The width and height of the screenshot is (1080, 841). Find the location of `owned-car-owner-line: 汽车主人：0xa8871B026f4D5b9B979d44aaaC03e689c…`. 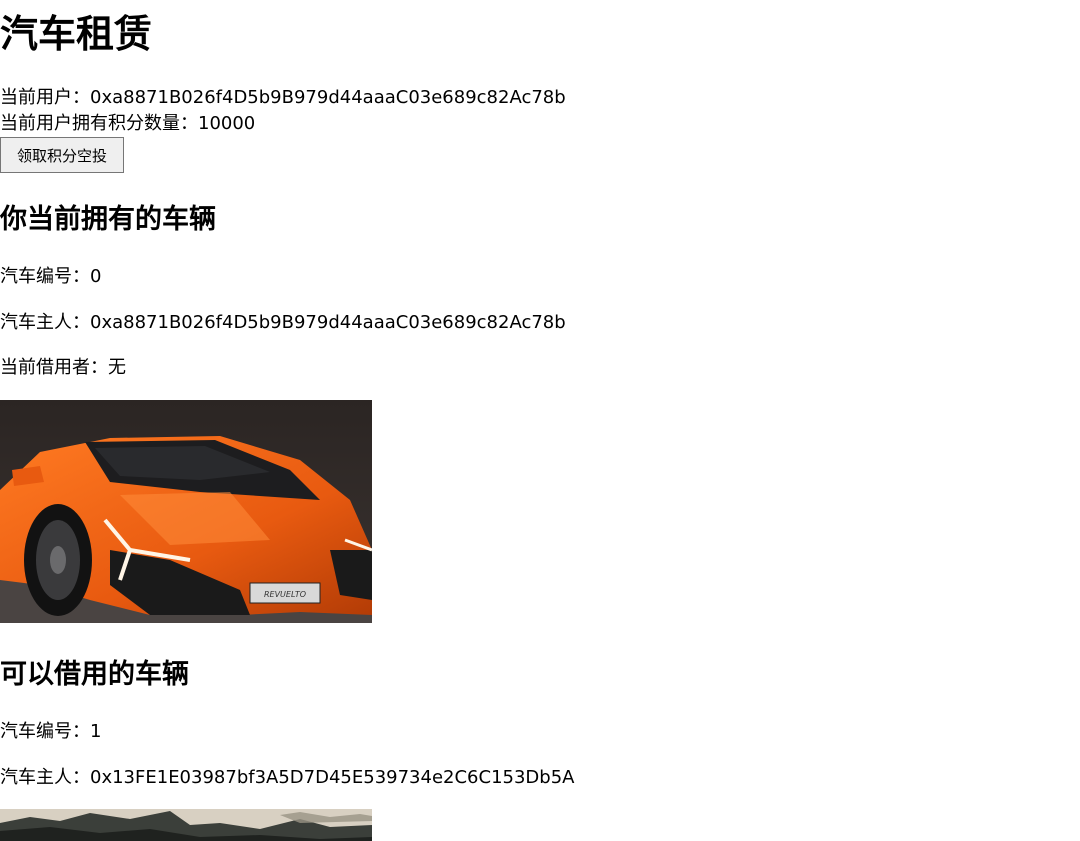

owned-car-owner-line: 汽车主人：0xa8871B026f4D5b9B979d44aaaC03e689c… is located at coordinates (283, 323).